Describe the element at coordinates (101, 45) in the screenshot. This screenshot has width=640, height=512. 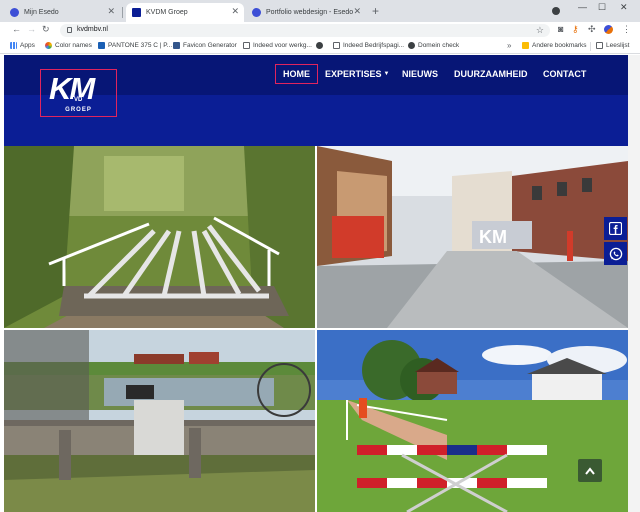
I see `pantone-icon` at that location.